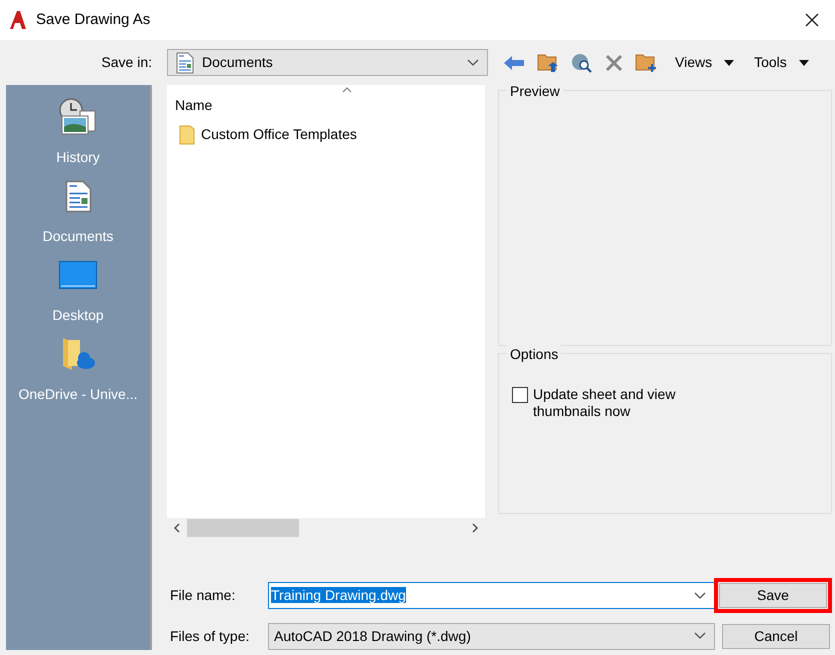 The height and width of the screenshot is (655, 835). Describe the element at coordinates (646, 62) in the screenshot. I see `new-folder-icon` at that location.